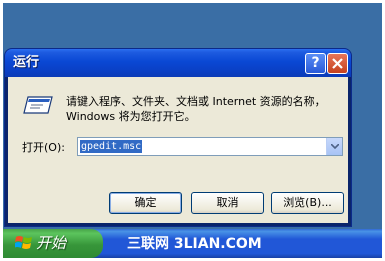  Describe the element at coordinates (111, 146) in the screenshot. I see `command-input: gpedit.msc` at that location.